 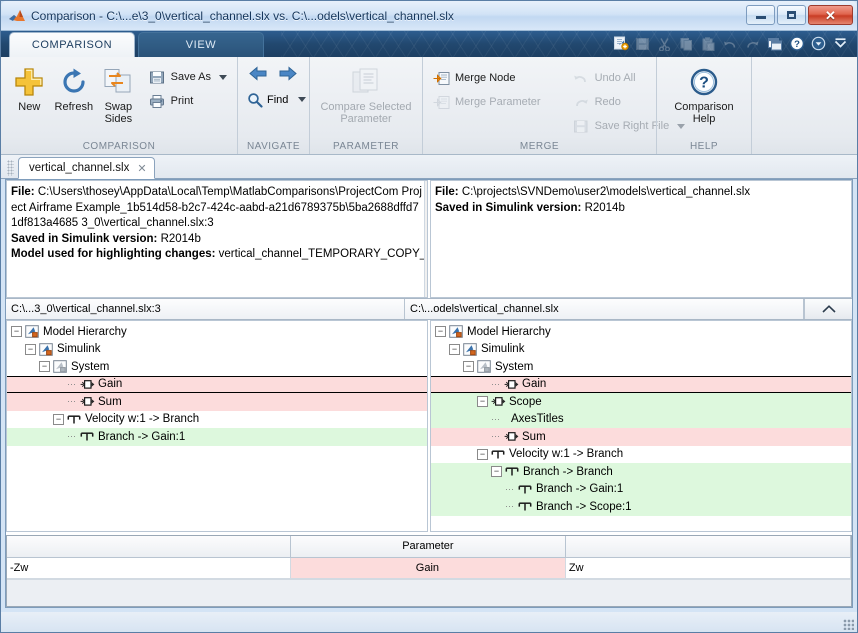 What do you see at coordinates (774, 43) in the screenshot?
I see `window-layout-icon` at bounding box center [774, 43].